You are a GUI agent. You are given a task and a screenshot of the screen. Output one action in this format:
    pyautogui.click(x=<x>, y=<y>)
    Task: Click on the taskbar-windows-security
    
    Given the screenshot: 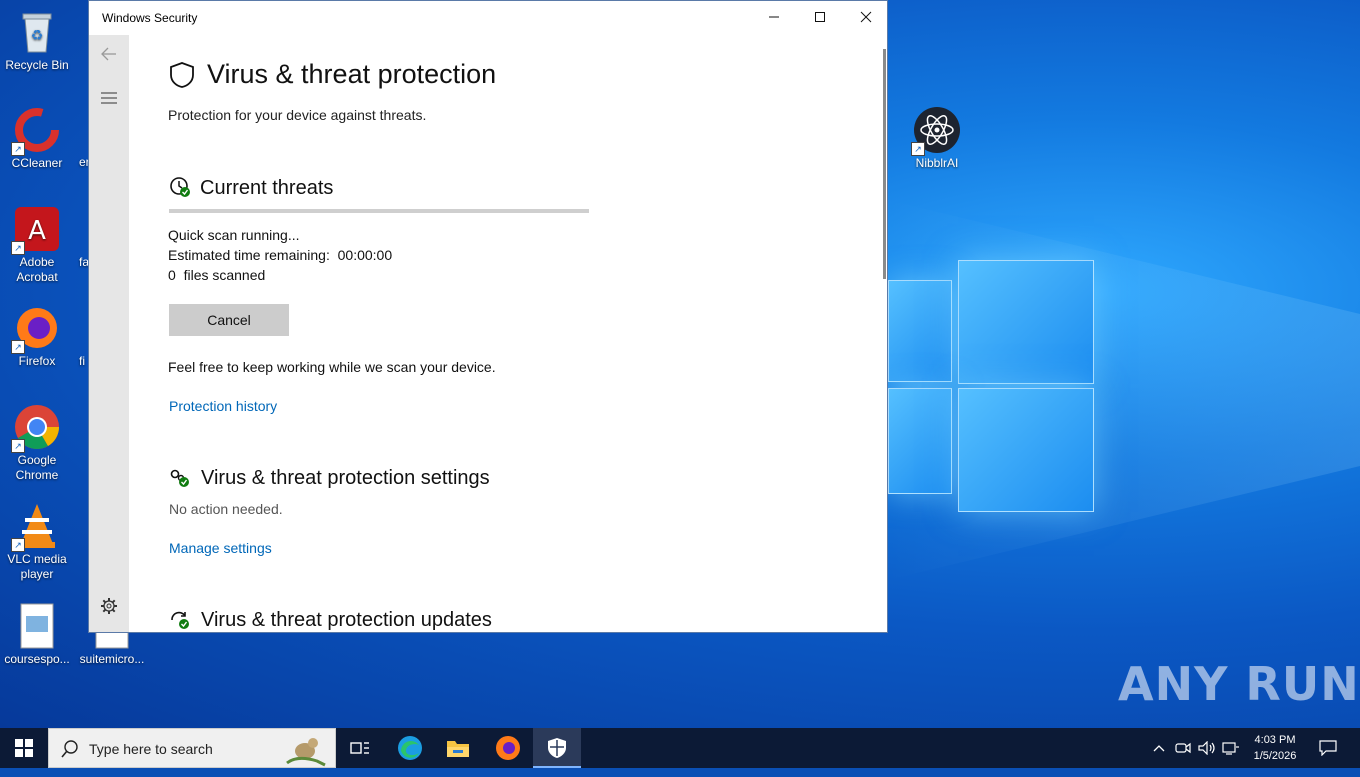 What is the action you would take?
    pyautogui.click(x=557, y=748)
    